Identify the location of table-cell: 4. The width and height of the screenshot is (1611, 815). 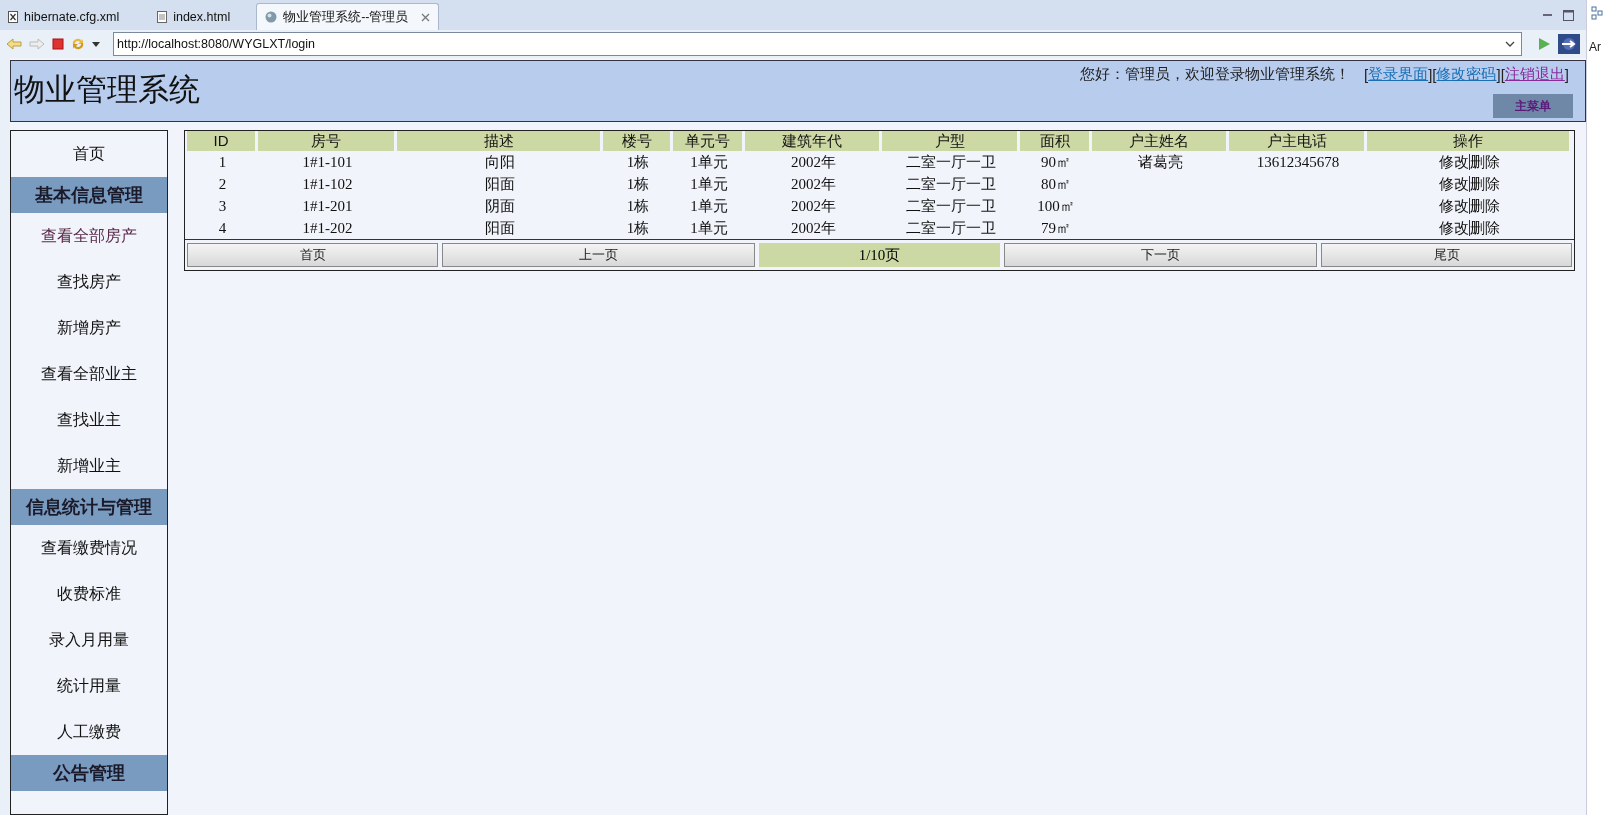
(222, 228).